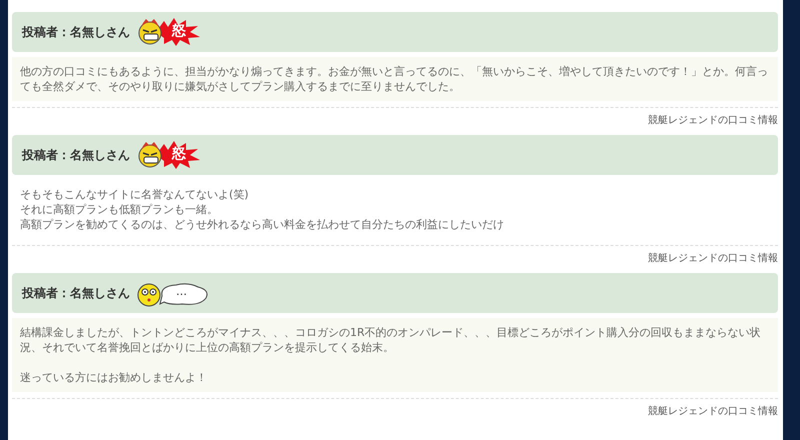 The image size is (800, 440). Describe the element at coordinates (391, 340) in the screenshot. I see `review-text: 結構課金しましたが、トントンどころがマイナス、、、コロガシの1R不的のオンパレード、、、目標どころがポイント購入分の回収もままならない状況、それでいて名誉挽回とばかりに上位の高額プランを提示してくる始末。` at that location.